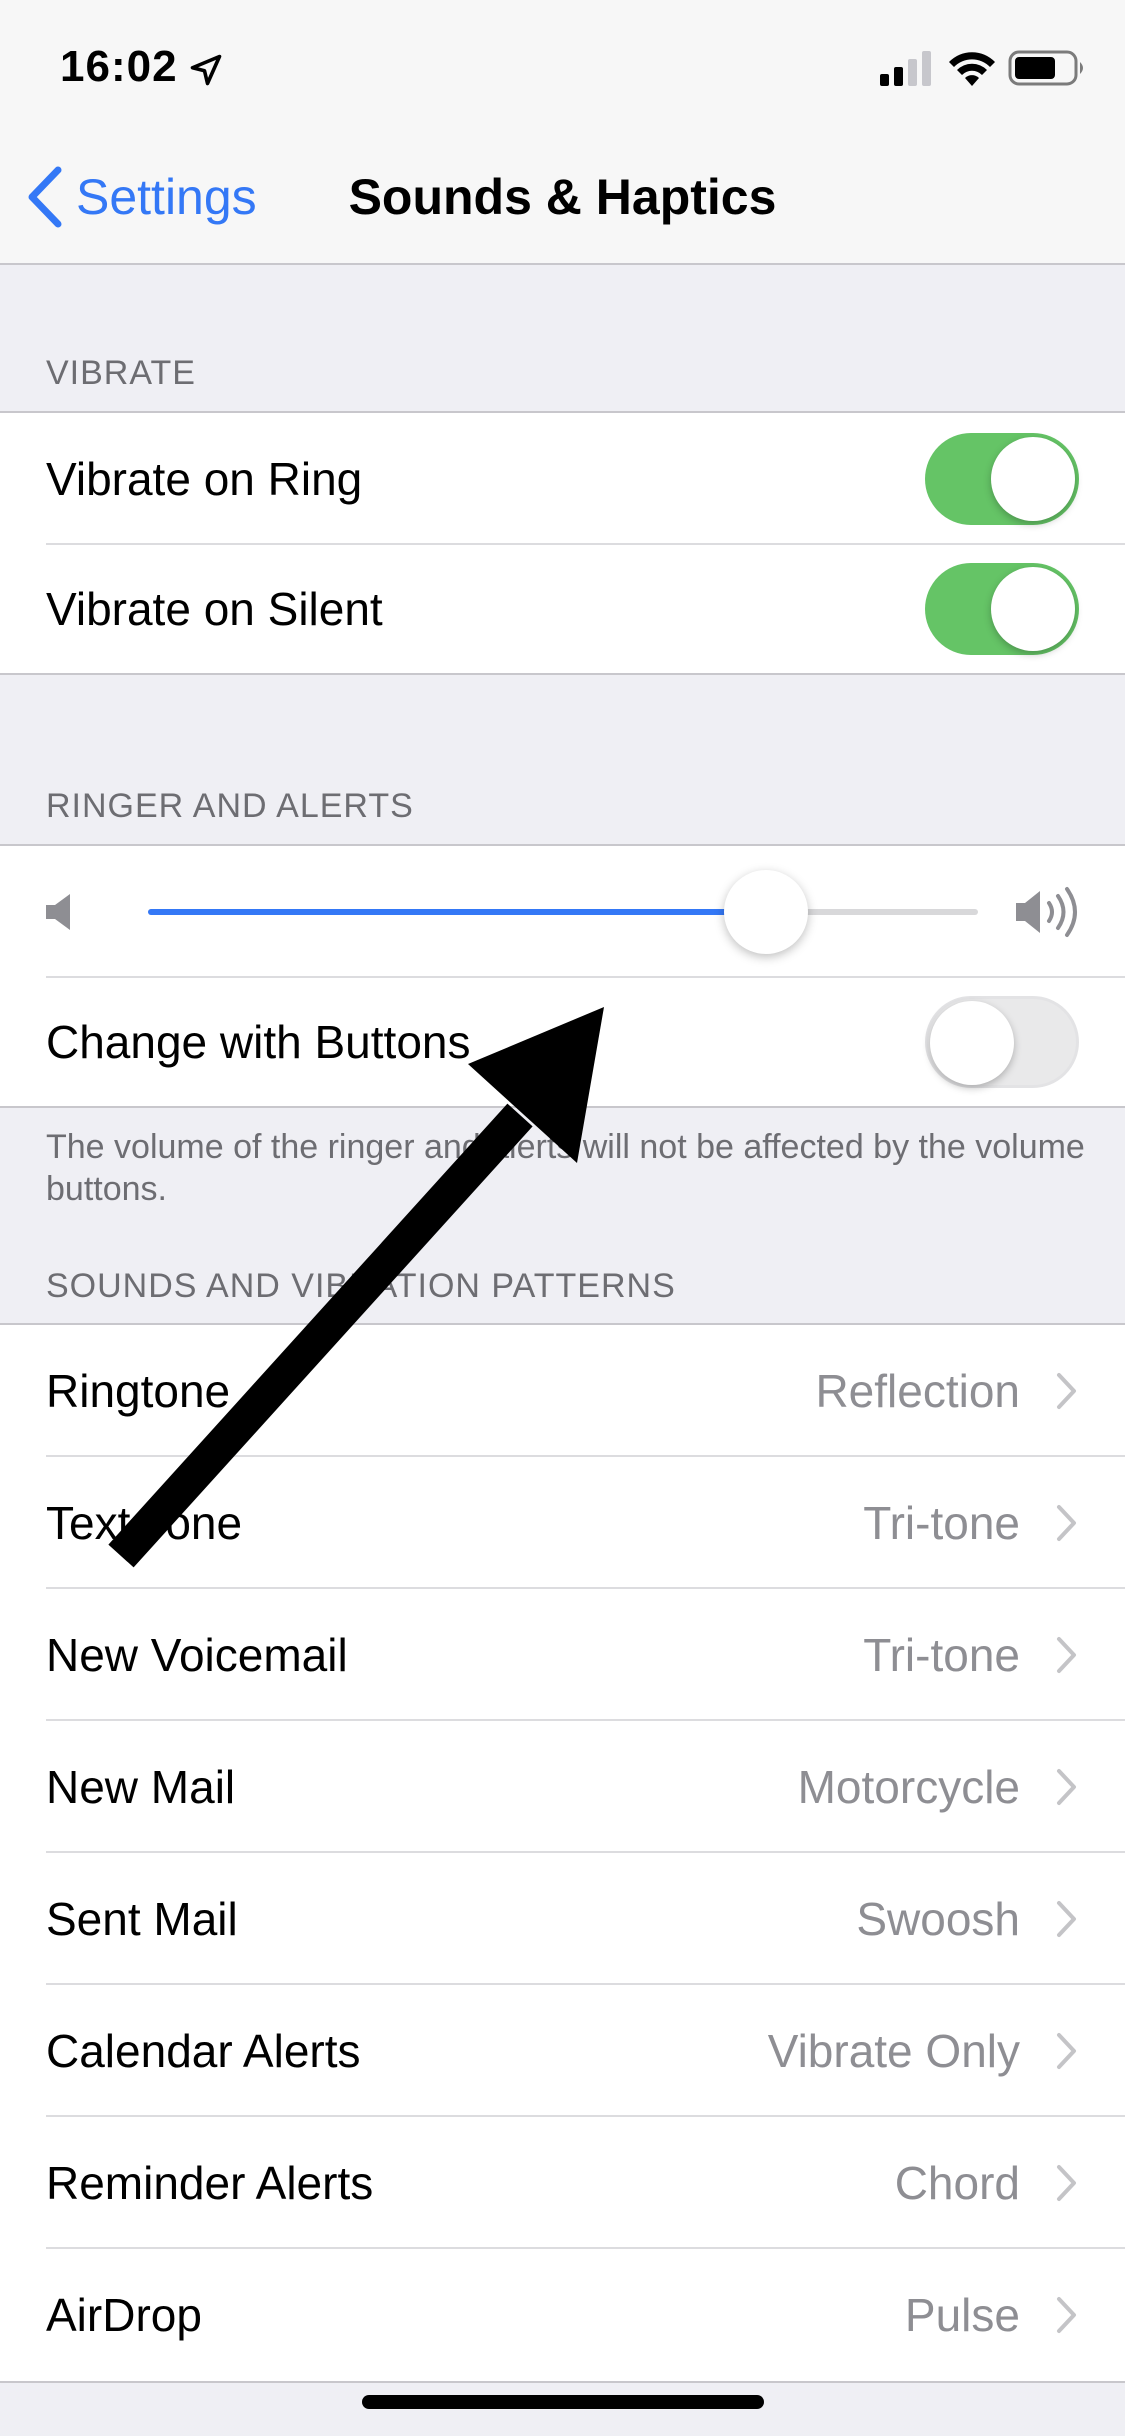  Describe the element at coordinates (562, 1655) in the screenshot. I see `list-item-new-voicemail: New Voicemail Tri-tone` at that location.